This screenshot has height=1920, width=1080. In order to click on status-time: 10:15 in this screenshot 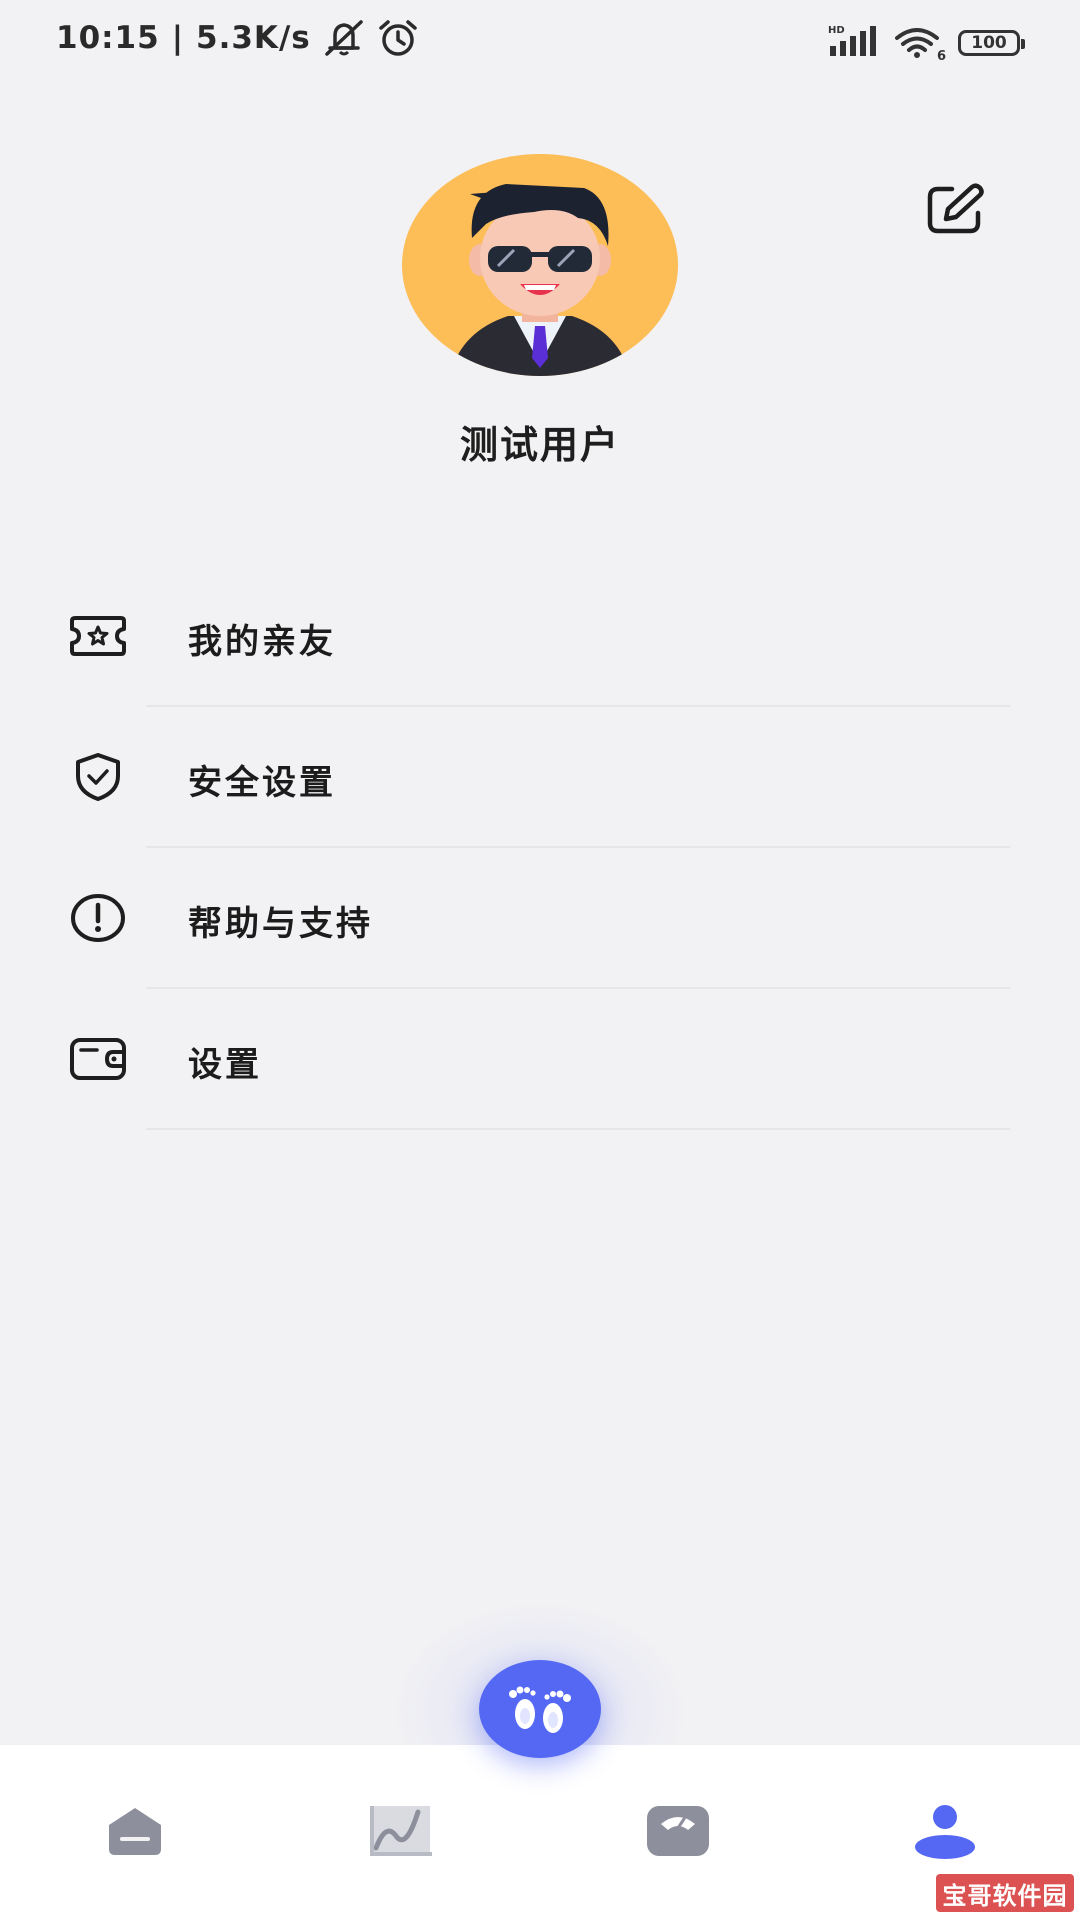, I will do `click(108, 38)`.